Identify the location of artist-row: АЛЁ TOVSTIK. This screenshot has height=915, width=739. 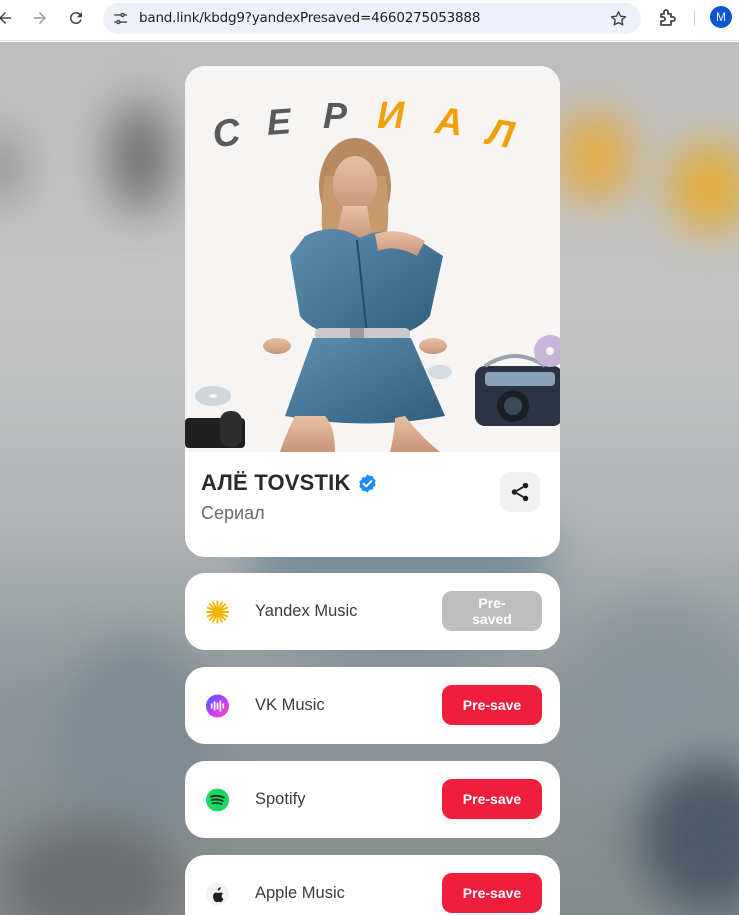
(289, 483).